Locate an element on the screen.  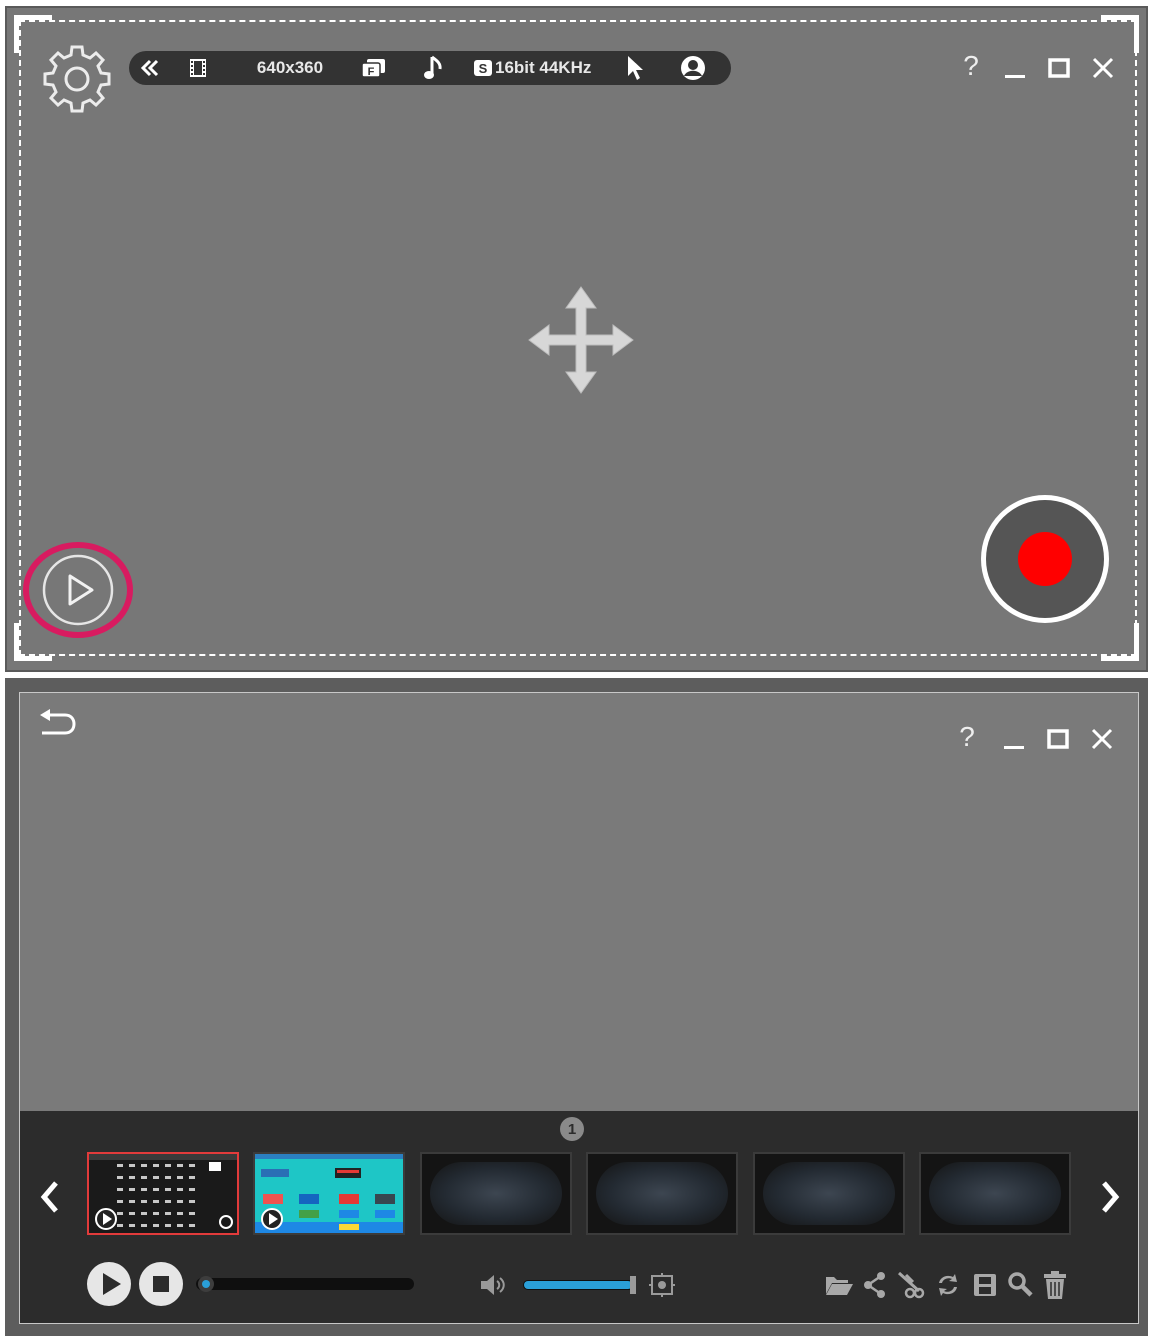
resize-handle-bottom-right is located at coordinates (1120, 642).